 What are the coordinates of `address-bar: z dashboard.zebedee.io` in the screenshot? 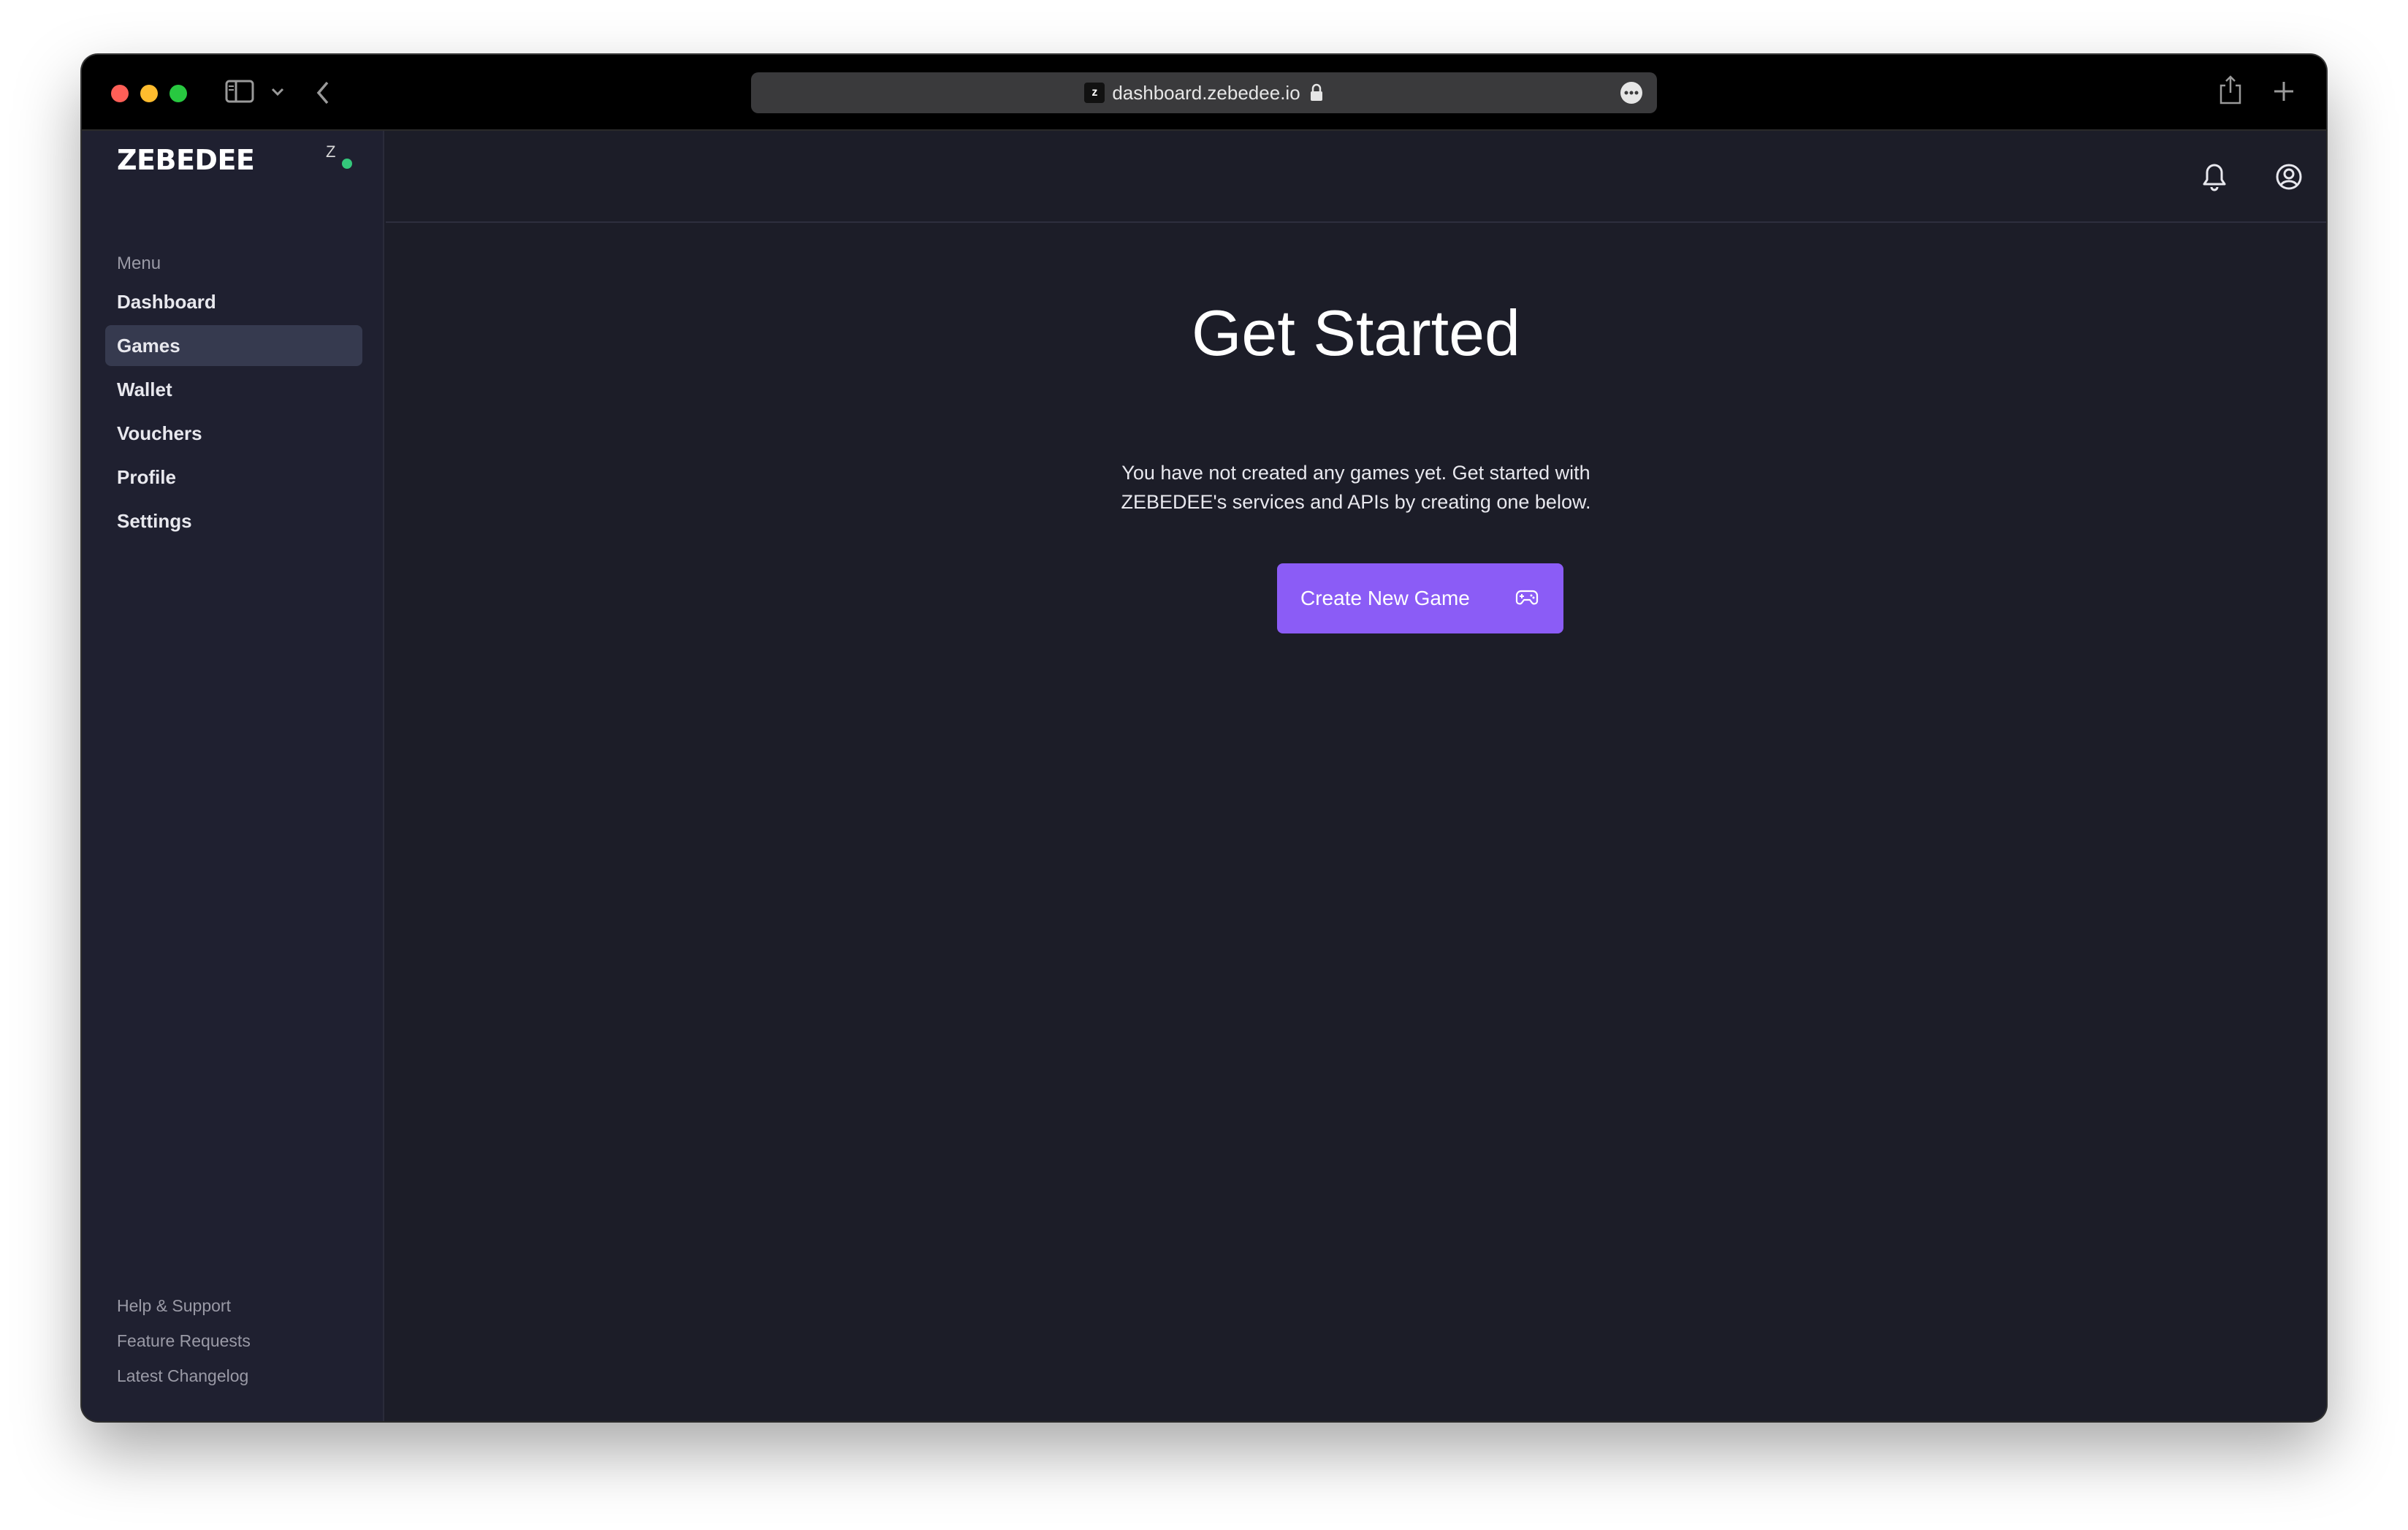 It's located at (1204, 92).